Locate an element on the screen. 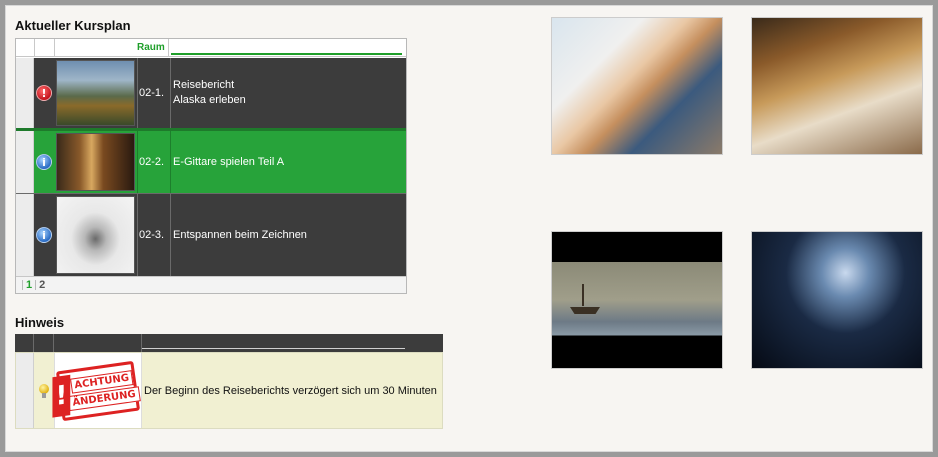 Image resolution: width=938 pixels, height=457 pixels. boat-mast is located at coordinates (583, 295).